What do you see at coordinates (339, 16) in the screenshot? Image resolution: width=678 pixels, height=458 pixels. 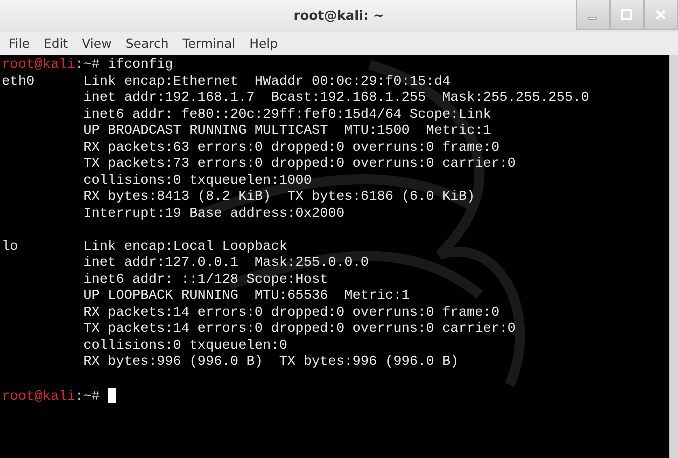 I see `window-title: root@kali: ~` at bounding box center [339, 16].